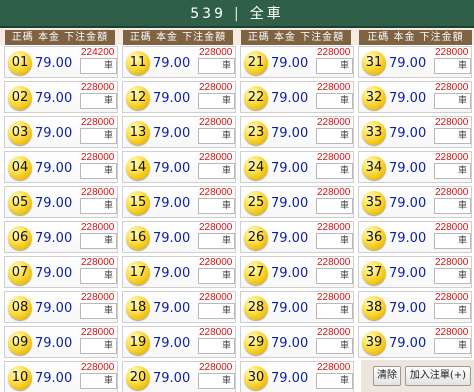  Describe the element at coordinates (61, 307) in the screenshot. I see `number-cell: 08 79.00 228000 車` at that location.